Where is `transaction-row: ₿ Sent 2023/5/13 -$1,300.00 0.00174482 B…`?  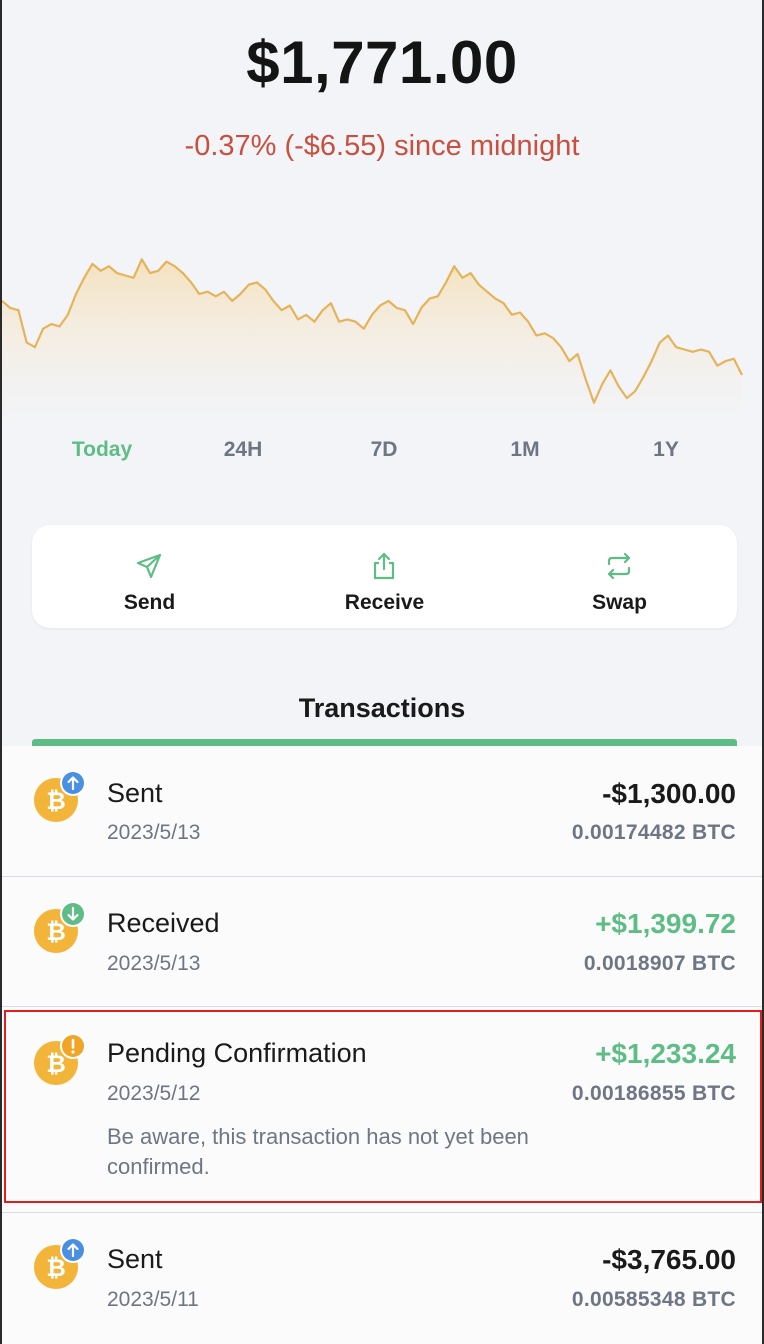 transaction-row: ₿ Sent 2023/5/13 -$1,300.00 0.00174482 B… is located at coordinates (382, 811).